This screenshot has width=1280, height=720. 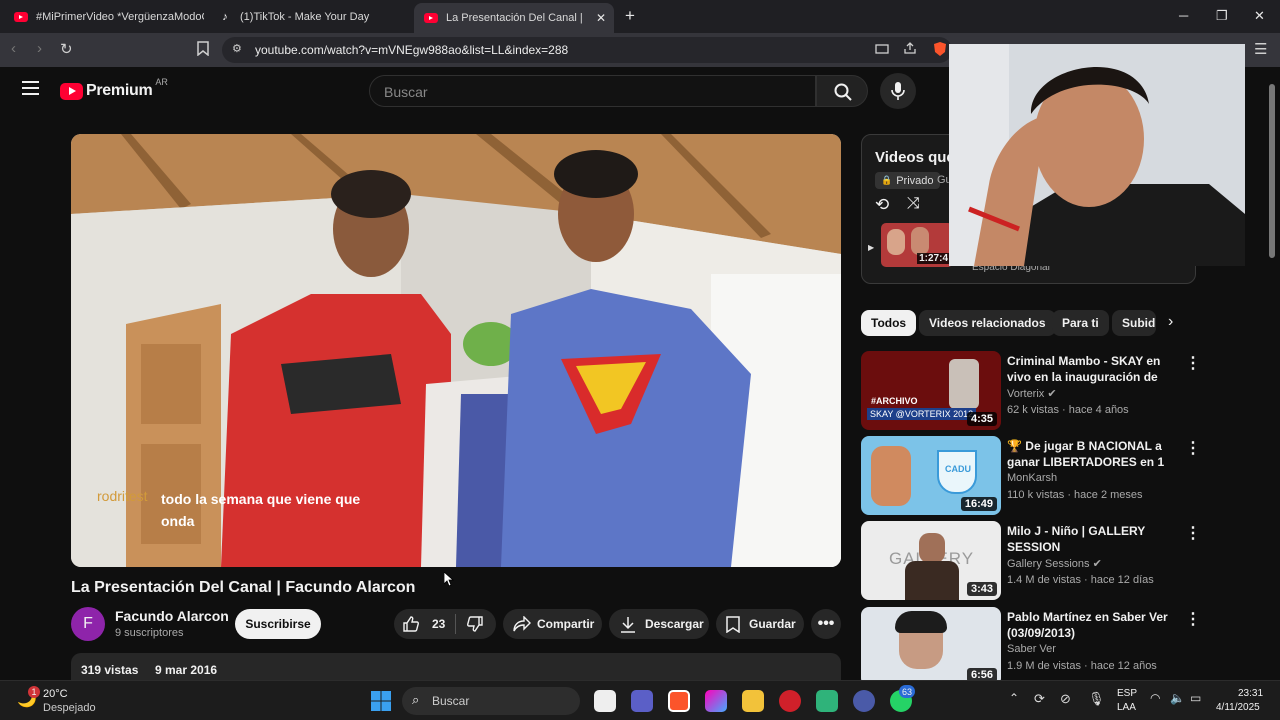 What do you see at coordinates (1134, 323) in the screenshot?
I see `chip-uploaded: Subid` at bounding box center [1134, 323].